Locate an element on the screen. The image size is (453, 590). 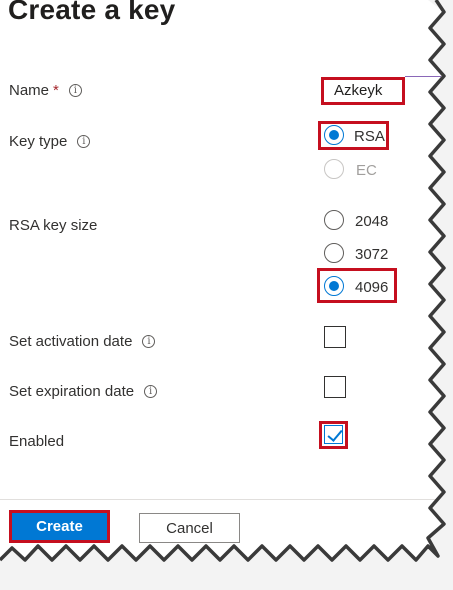
footer-divider is located at coordinates (220, 499).